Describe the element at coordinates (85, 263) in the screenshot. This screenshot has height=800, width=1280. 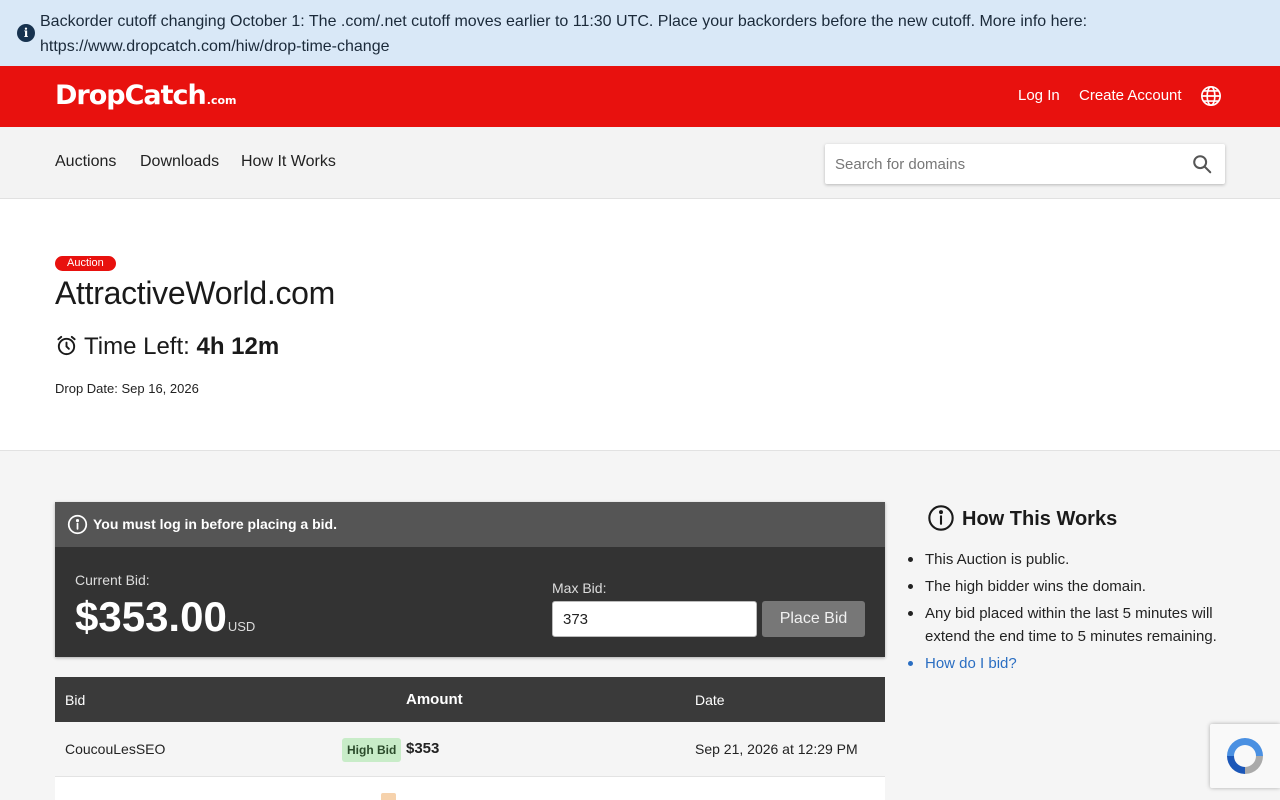
I see `auction-badge: Auction` at that location.